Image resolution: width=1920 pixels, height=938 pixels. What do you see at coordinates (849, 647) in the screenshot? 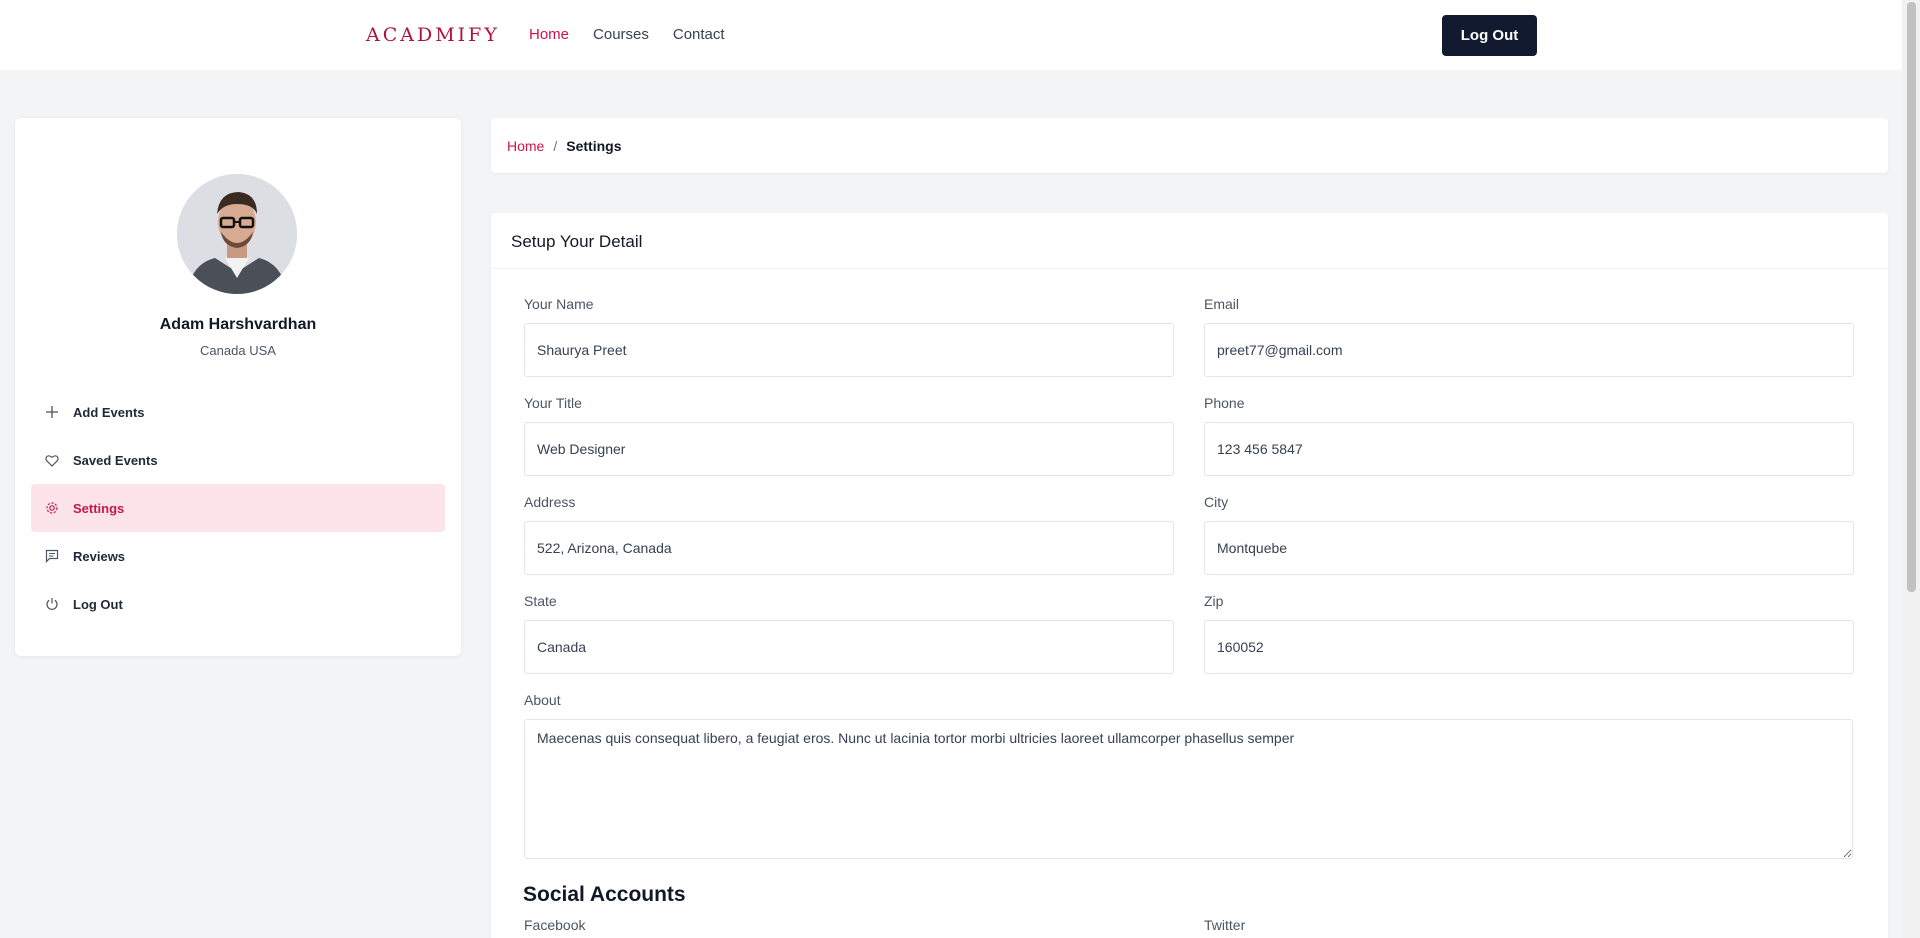
I see `state-input` at bounding box center [849, 647].